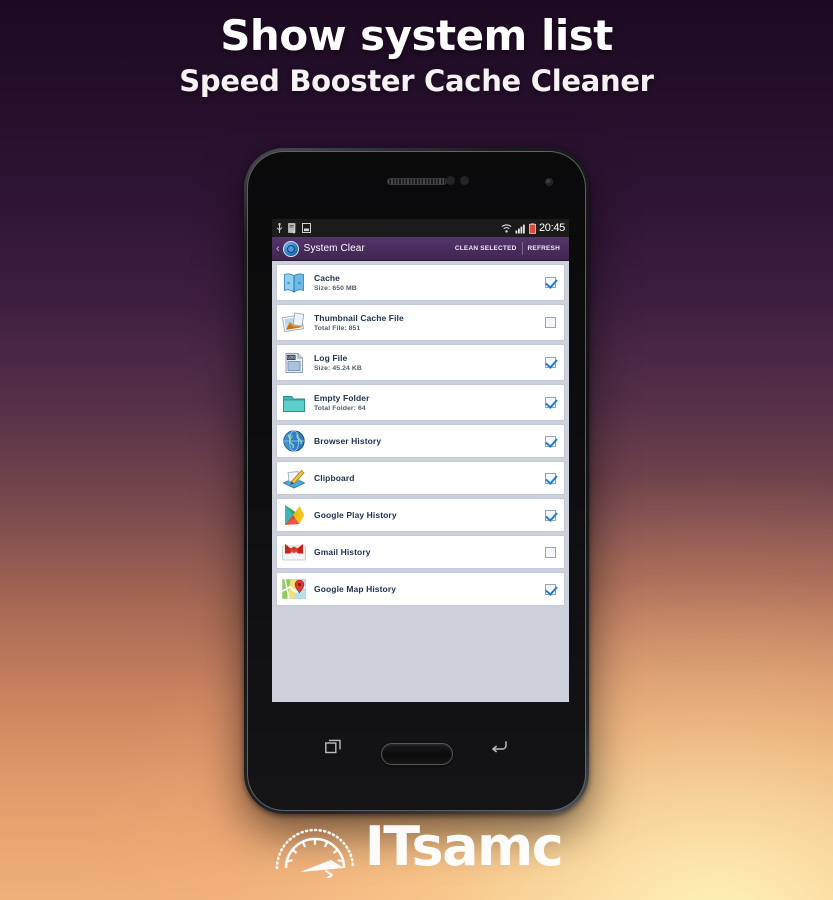 The height and width of the screenshot is (900, 833). I want to click on list-item-title: Empty Folder, so click(342, 397).